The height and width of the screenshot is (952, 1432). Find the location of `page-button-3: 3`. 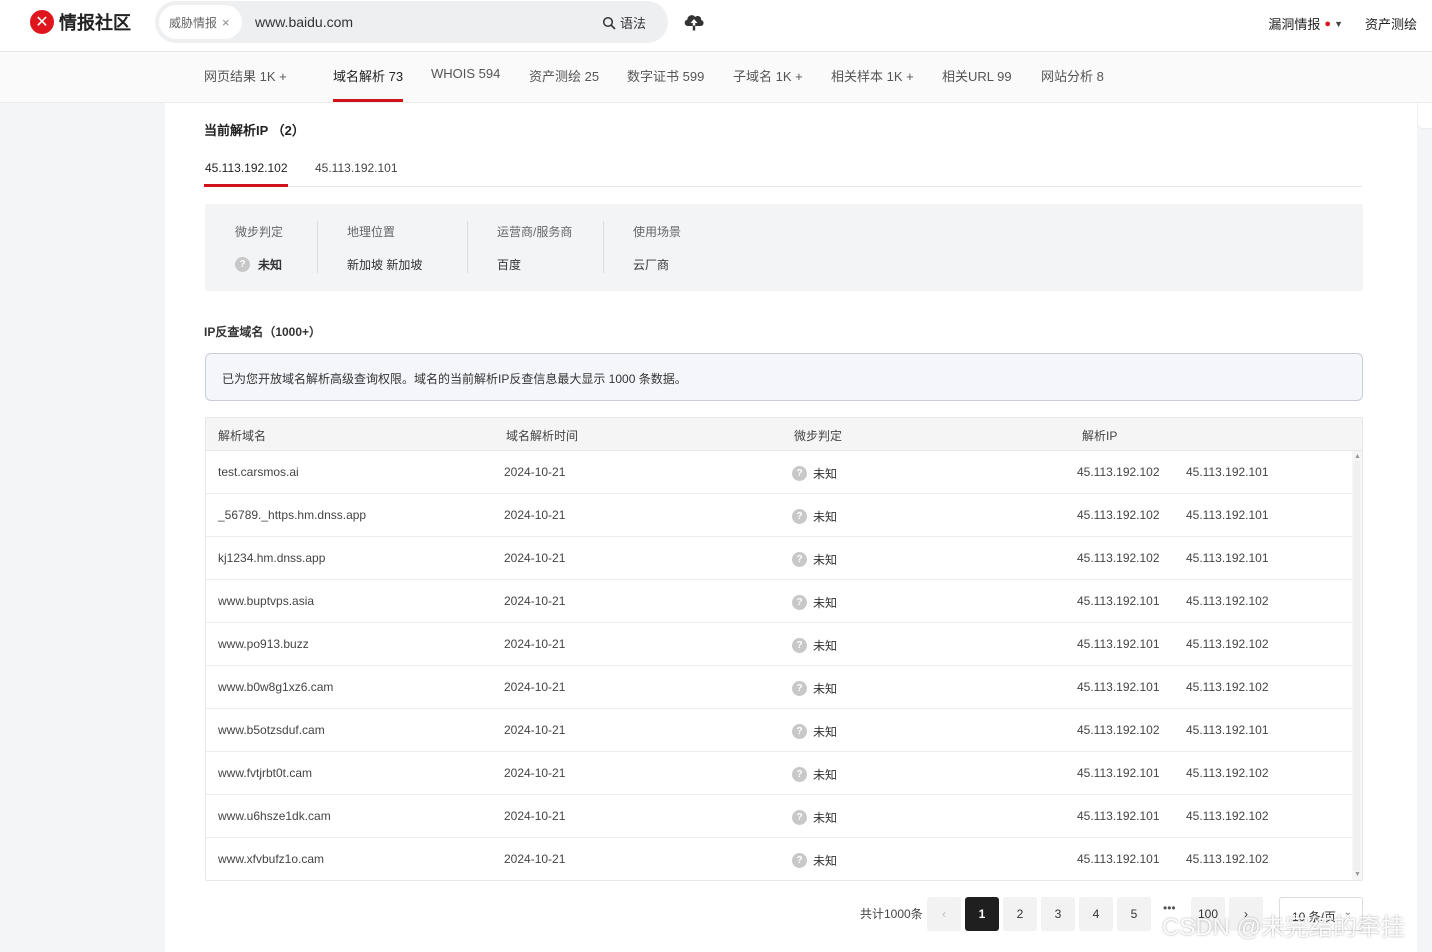

page-button-3: 3 is located at coordinates (1058, 914).